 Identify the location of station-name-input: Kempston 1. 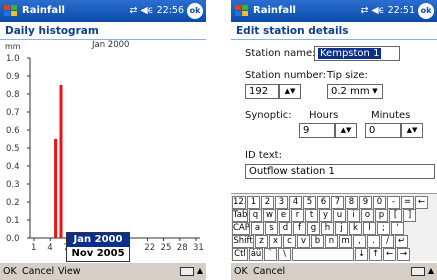
(357, 53).